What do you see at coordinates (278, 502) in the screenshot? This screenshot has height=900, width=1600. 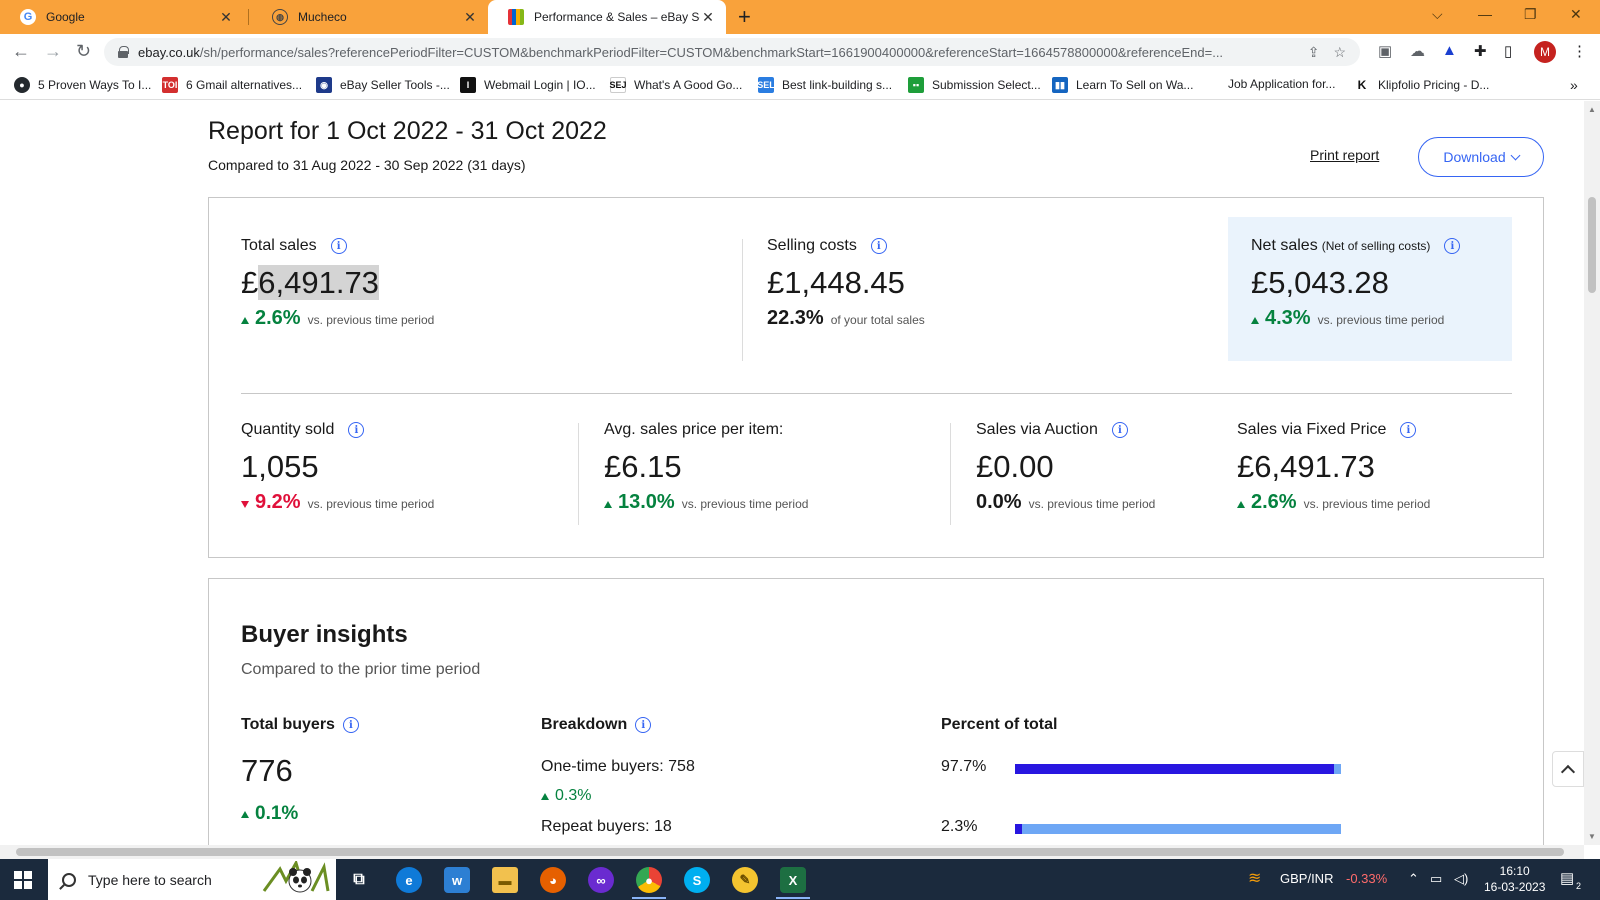 I see `metric-change: 9.2%` at bounding box center [278, 502].